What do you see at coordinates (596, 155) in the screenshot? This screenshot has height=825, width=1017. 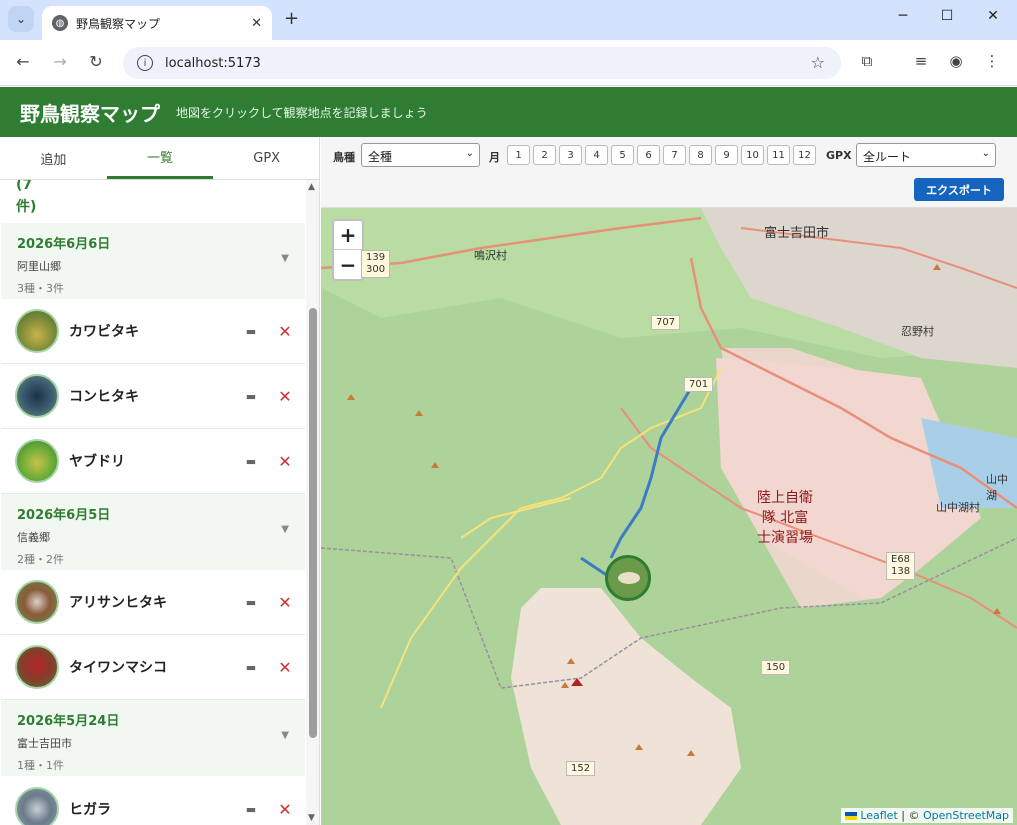 I see `month-button: 4` at bounding box center [596, 155].